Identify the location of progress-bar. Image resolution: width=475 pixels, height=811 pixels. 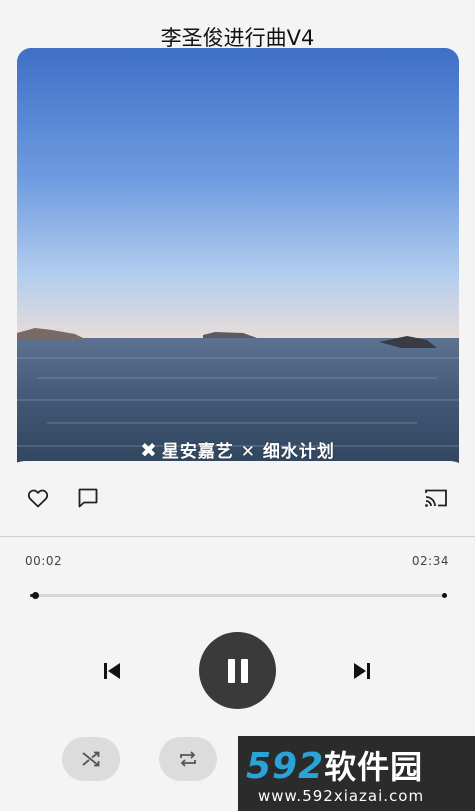
(238, 595).